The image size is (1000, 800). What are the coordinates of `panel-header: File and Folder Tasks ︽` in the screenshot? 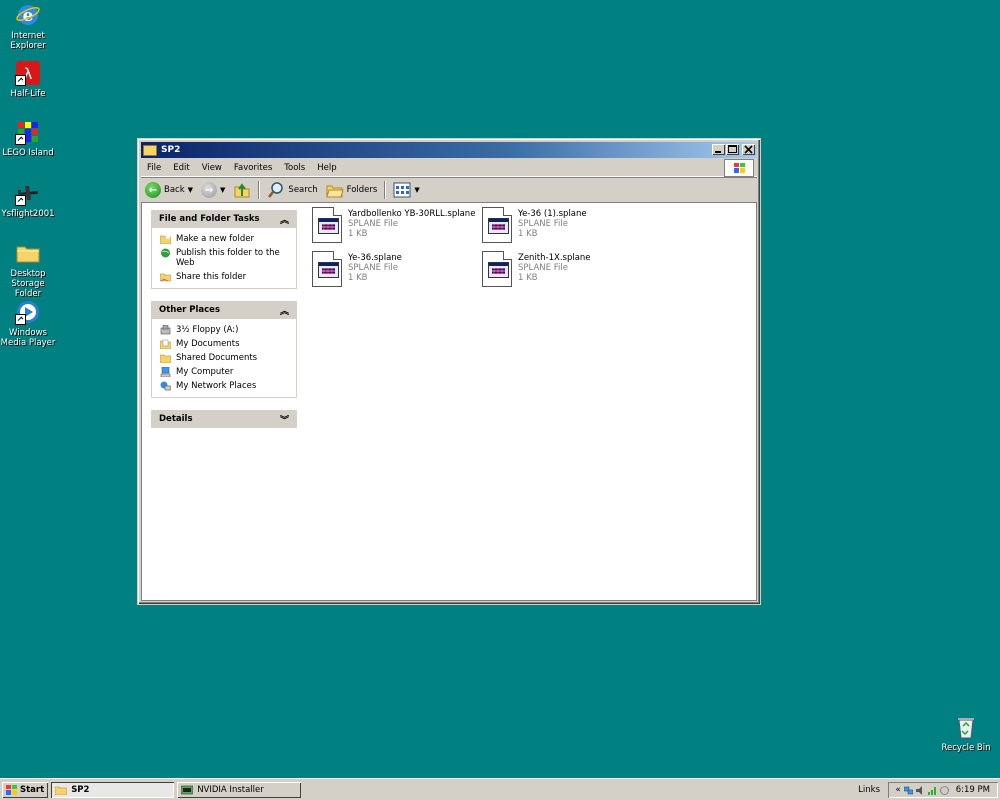 It's located at (224, 219).